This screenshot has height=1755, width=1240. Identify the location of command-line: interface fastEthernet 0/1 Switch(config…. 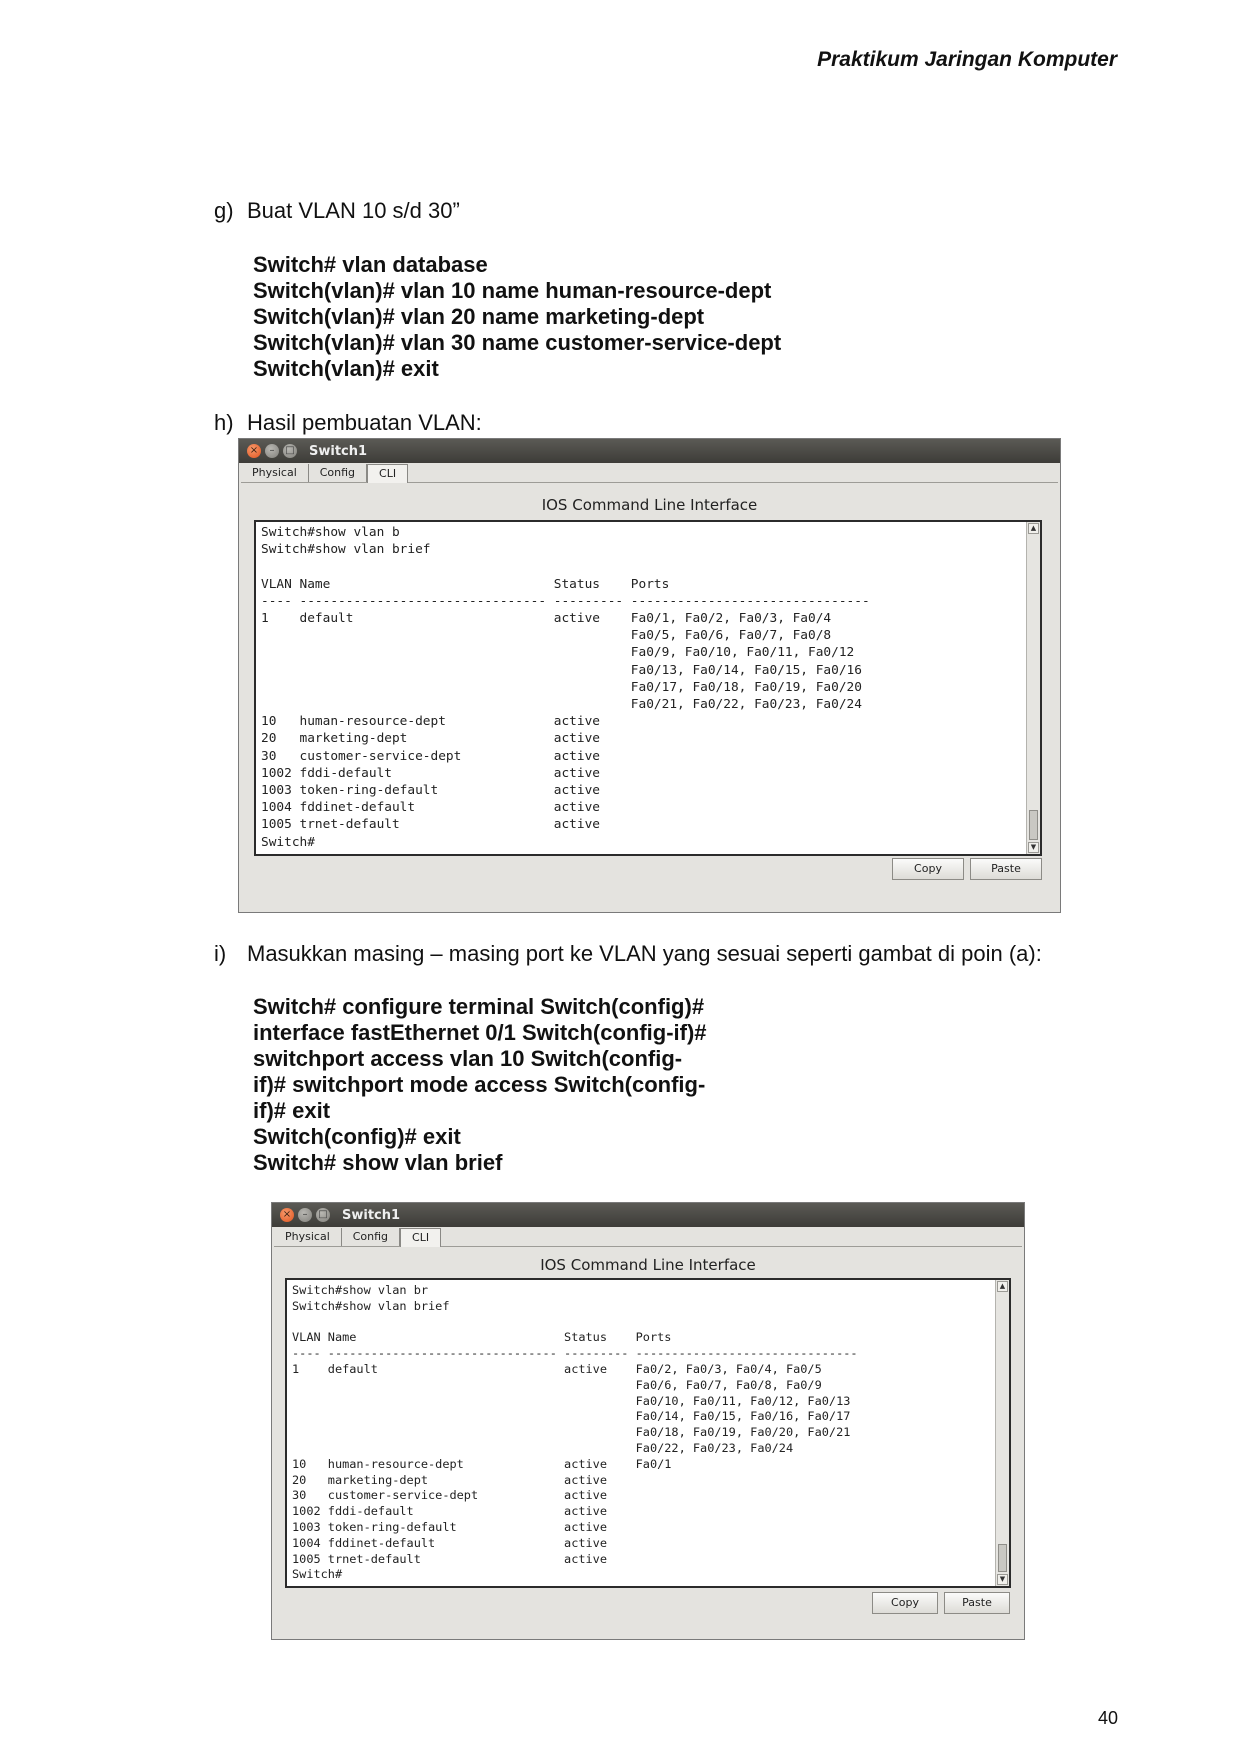
(480, 1032).